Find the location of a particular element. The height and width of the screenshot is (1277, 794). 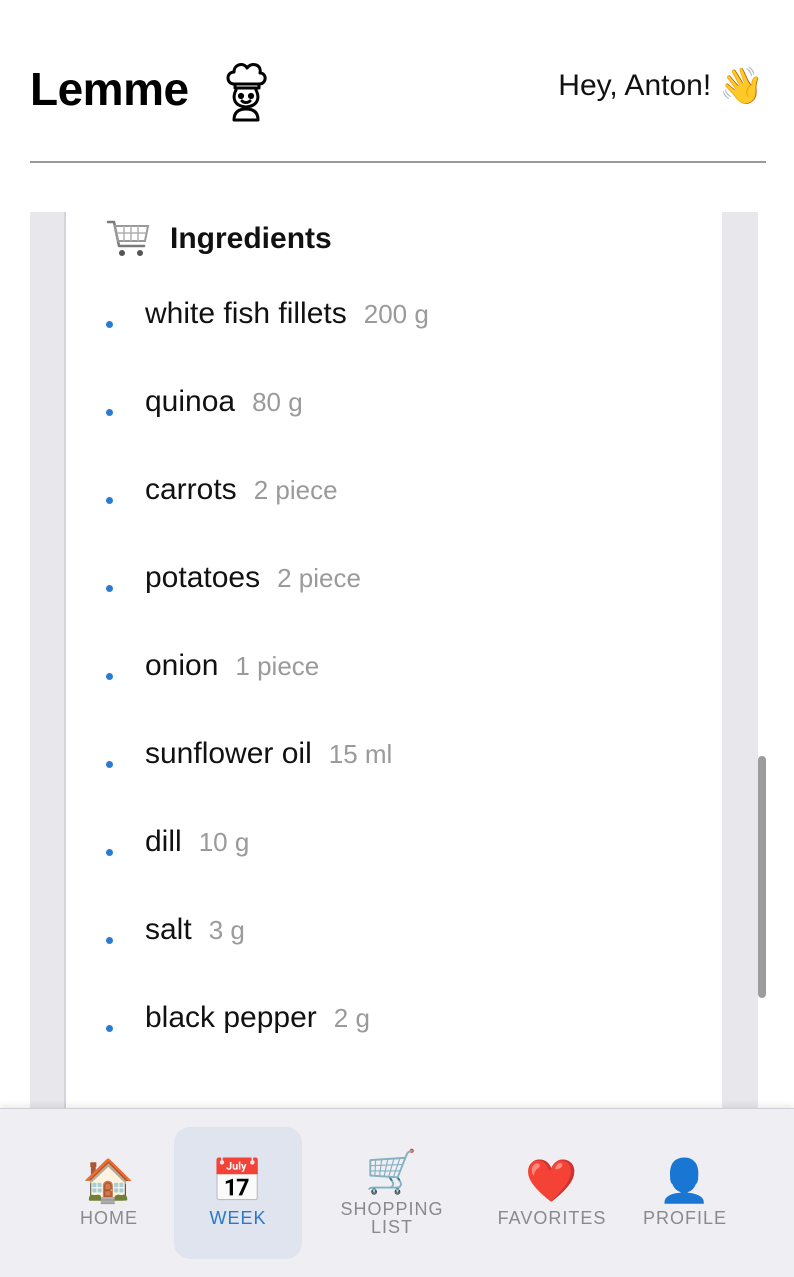

wave-icon: 👋 is located at coordinates (741, 85).